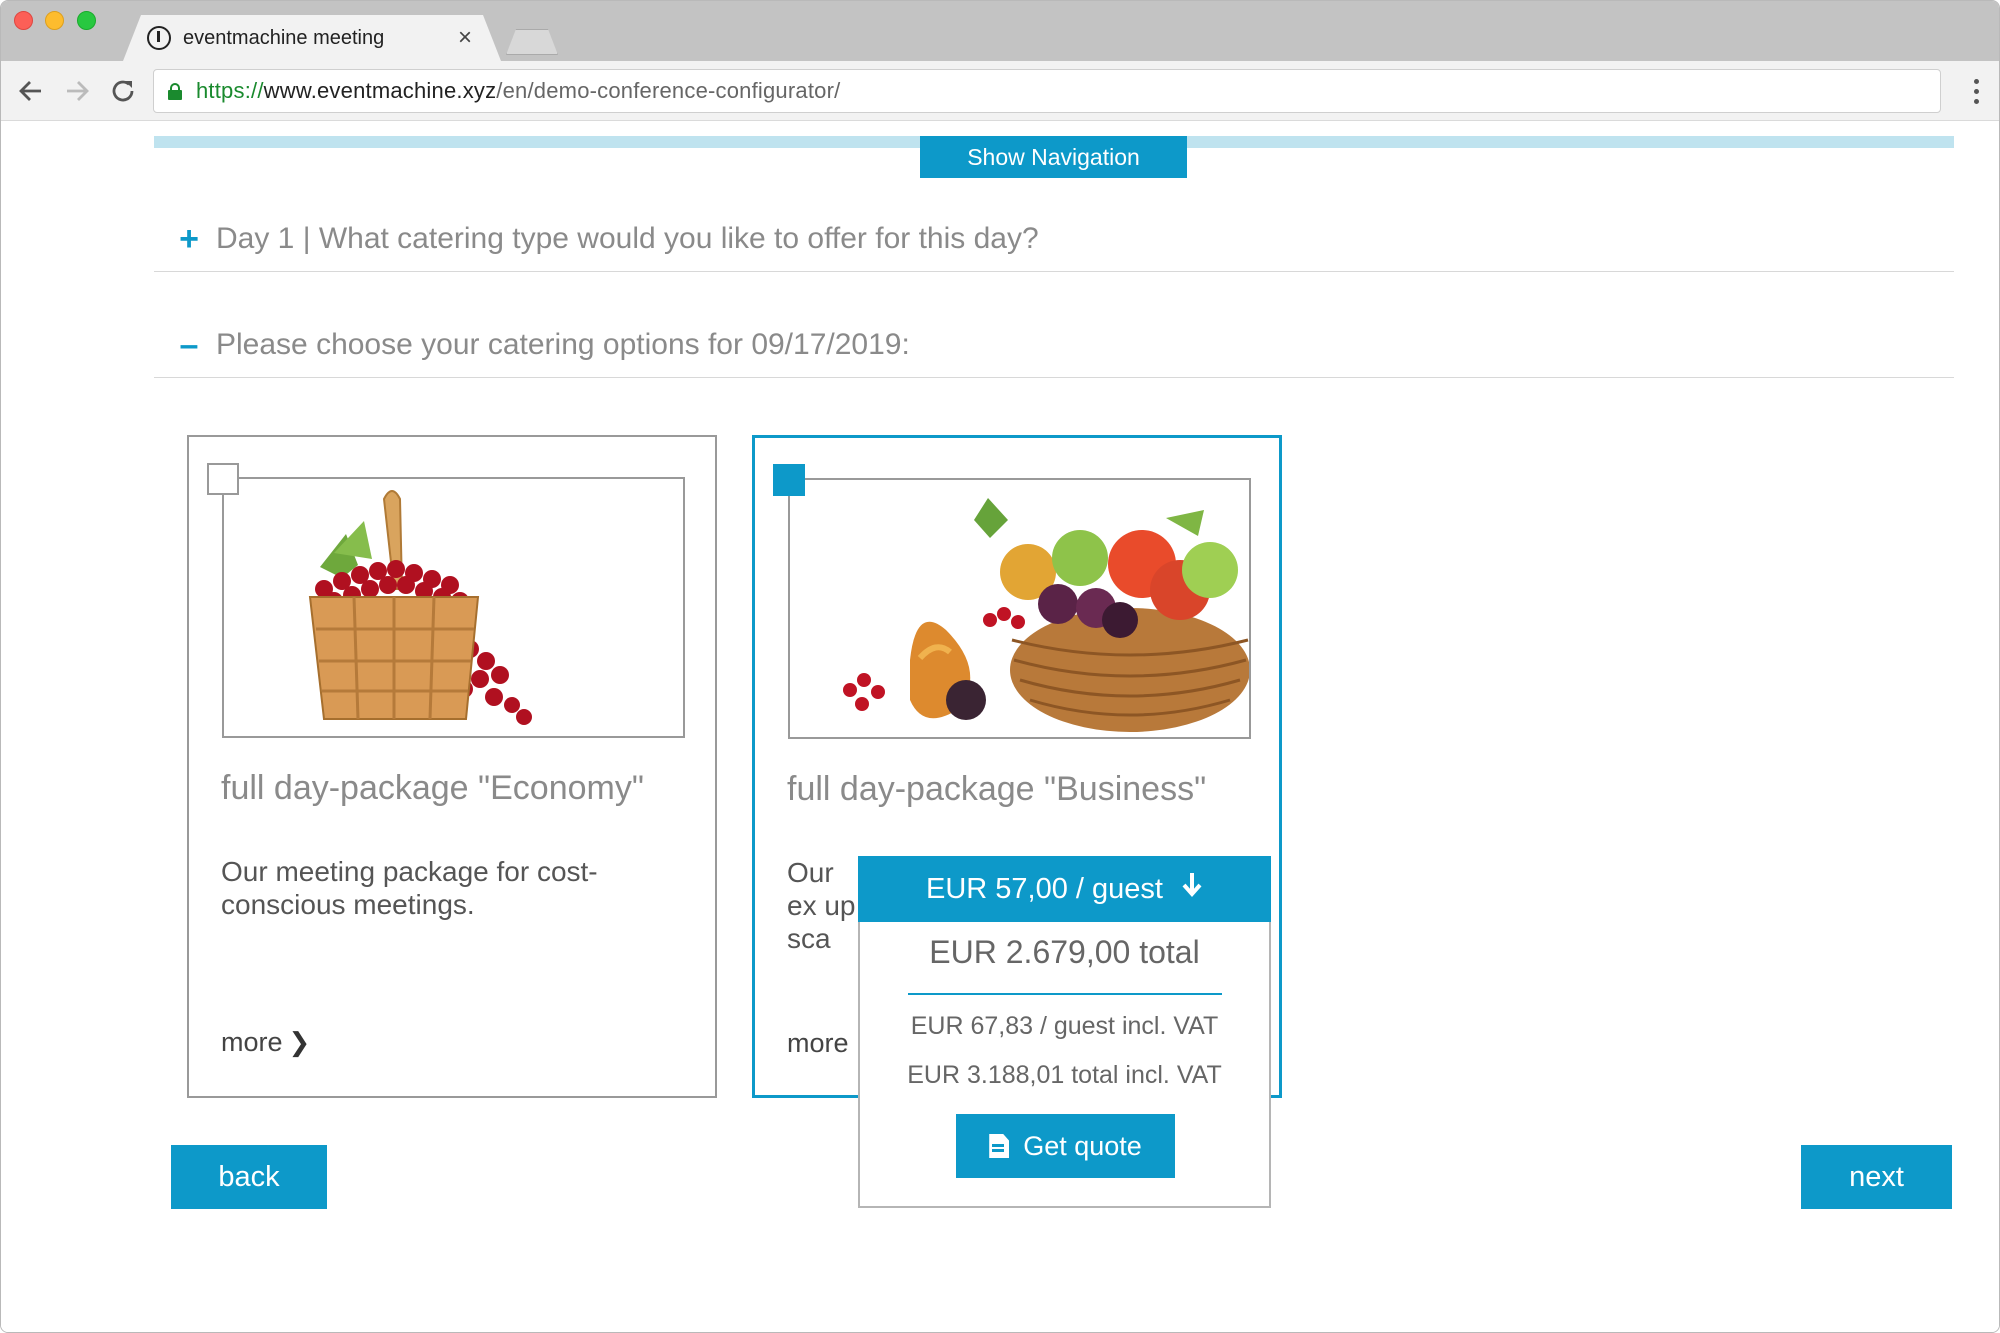  I want to click on minimize-window-button, so click(54, 20).